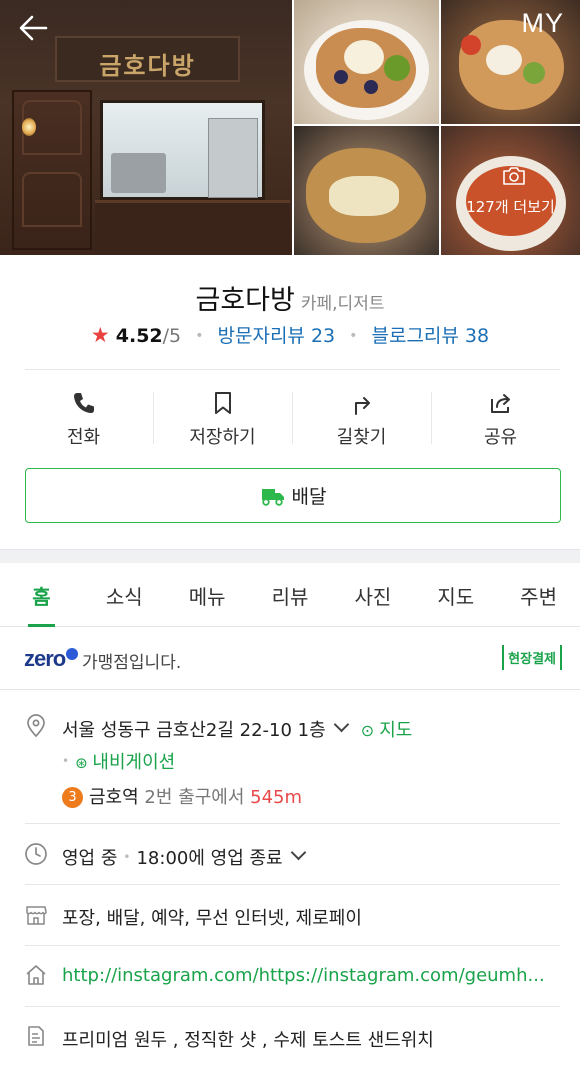 The height and width of the screenshot is (1067, 580). Describe the element at coordinates (212, 918) in the screenshot. I see `facilities-text: 포장, 배달, 예약, 무선 인터넷, 제로페이` at that location.